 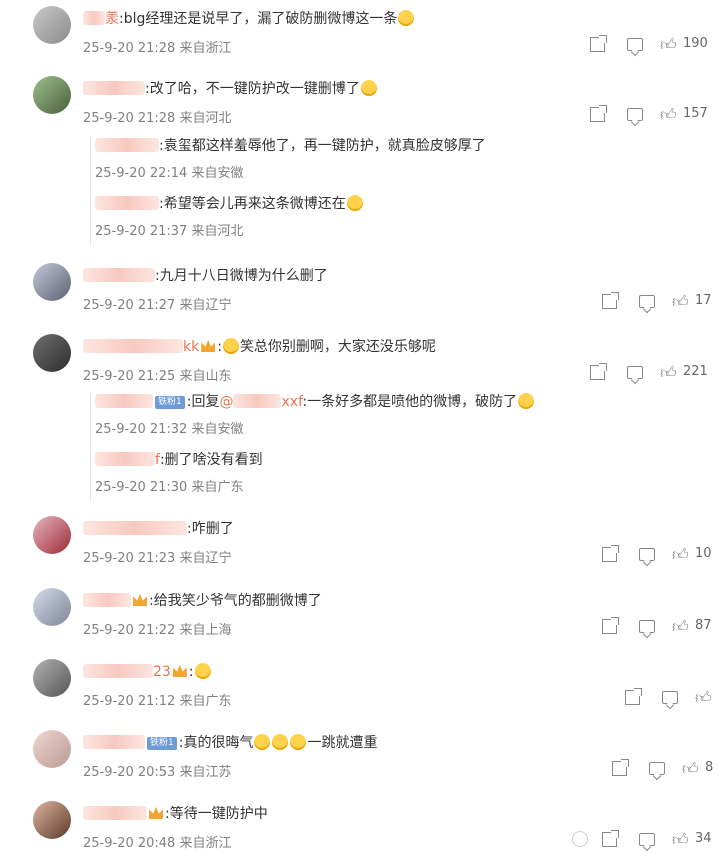 What do you see at coordinates (703, 838) in the screenshot?
I see `like-count: 34` at bounding box center [703, 838].